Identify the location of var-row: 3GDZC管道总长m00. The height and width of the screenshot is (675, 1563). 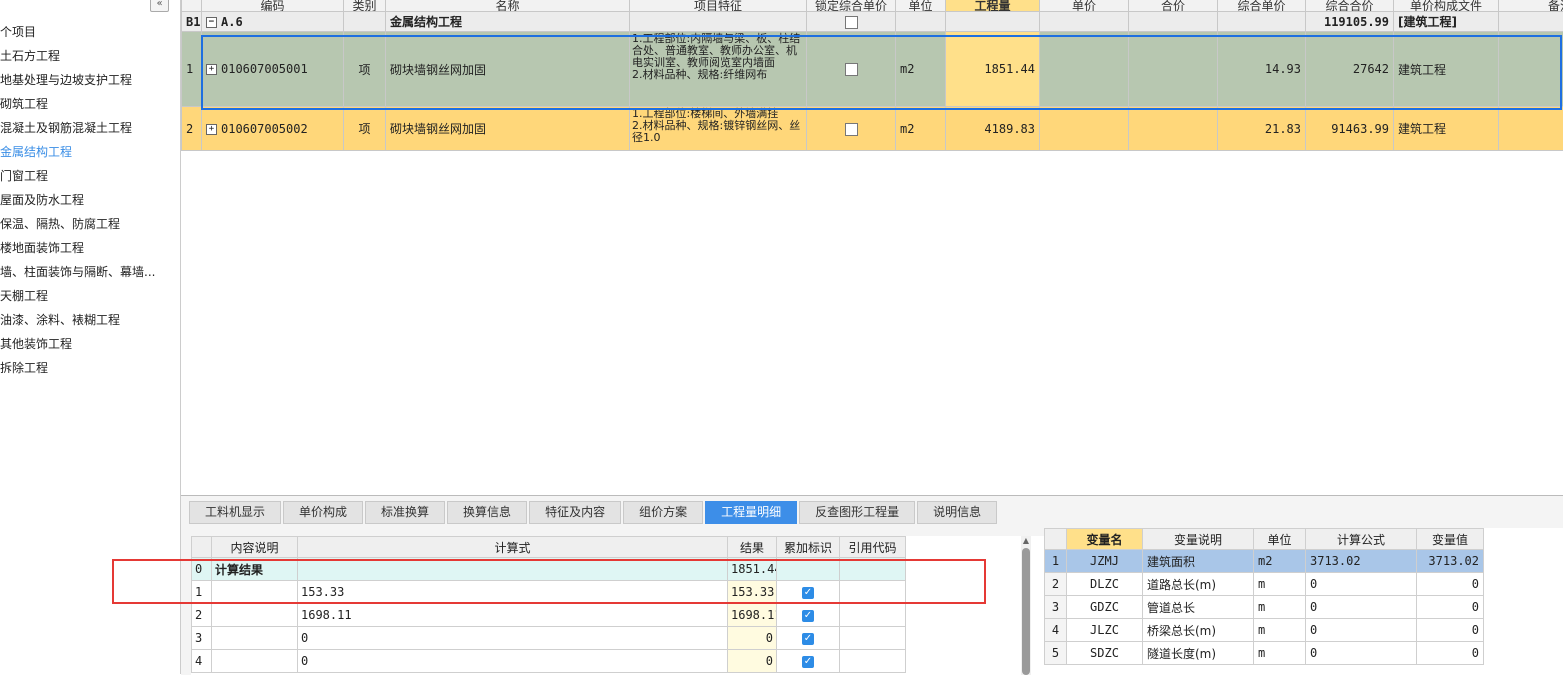
(1264, 607).